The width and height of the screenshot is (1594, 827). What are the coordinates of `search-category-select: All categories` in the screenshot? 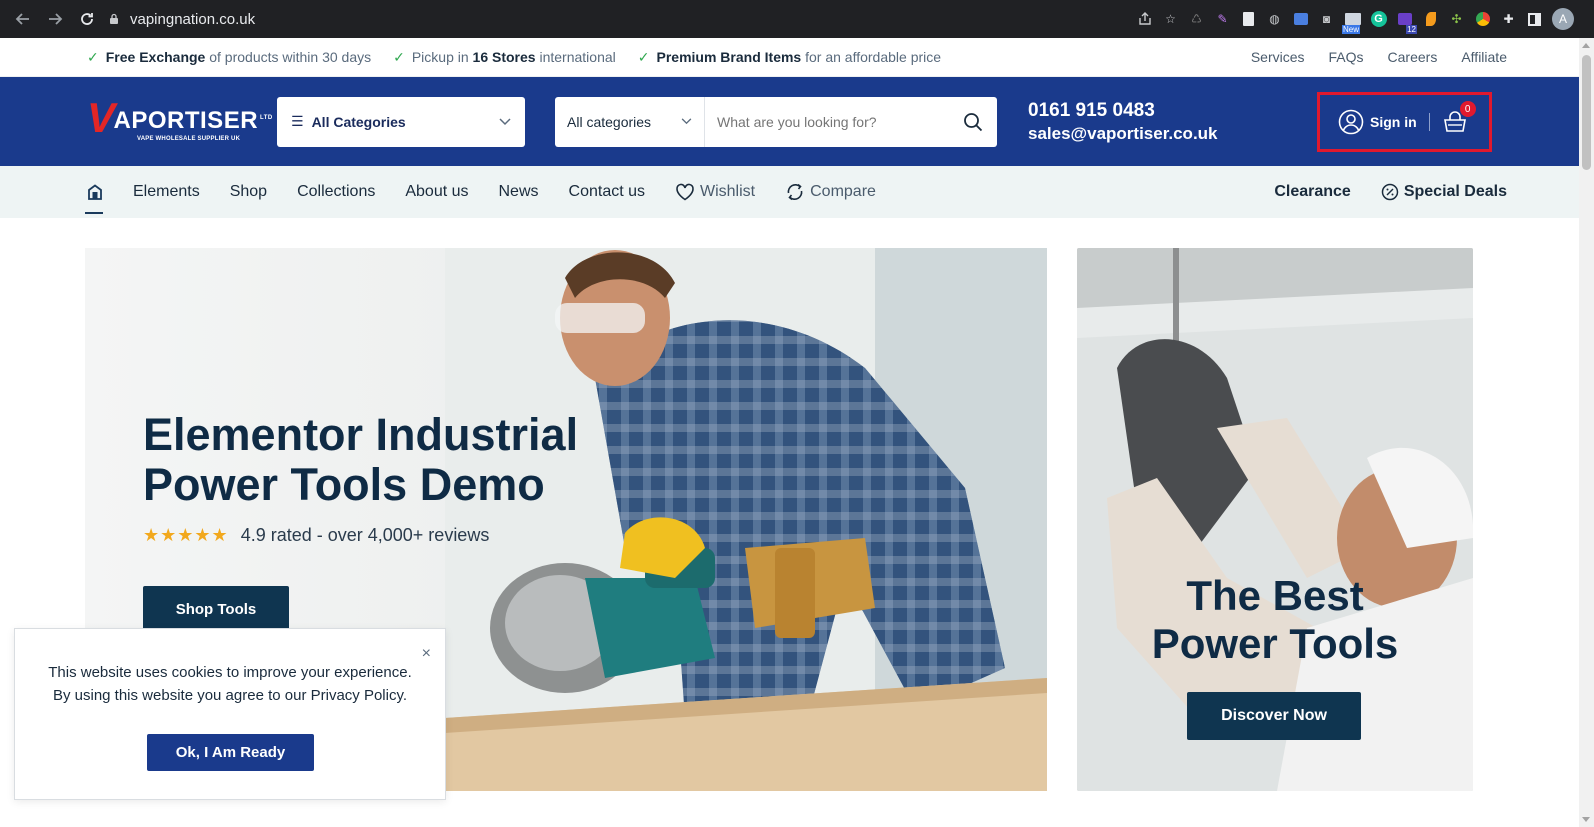 It's located at (630, 121).